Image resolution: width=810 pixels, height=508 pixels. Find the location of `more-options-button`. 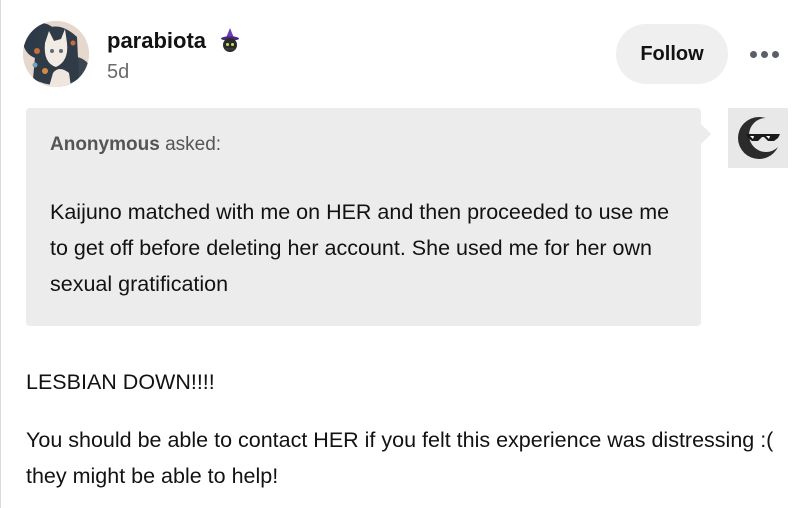

more-options-button is located at coordinates (764, 54).